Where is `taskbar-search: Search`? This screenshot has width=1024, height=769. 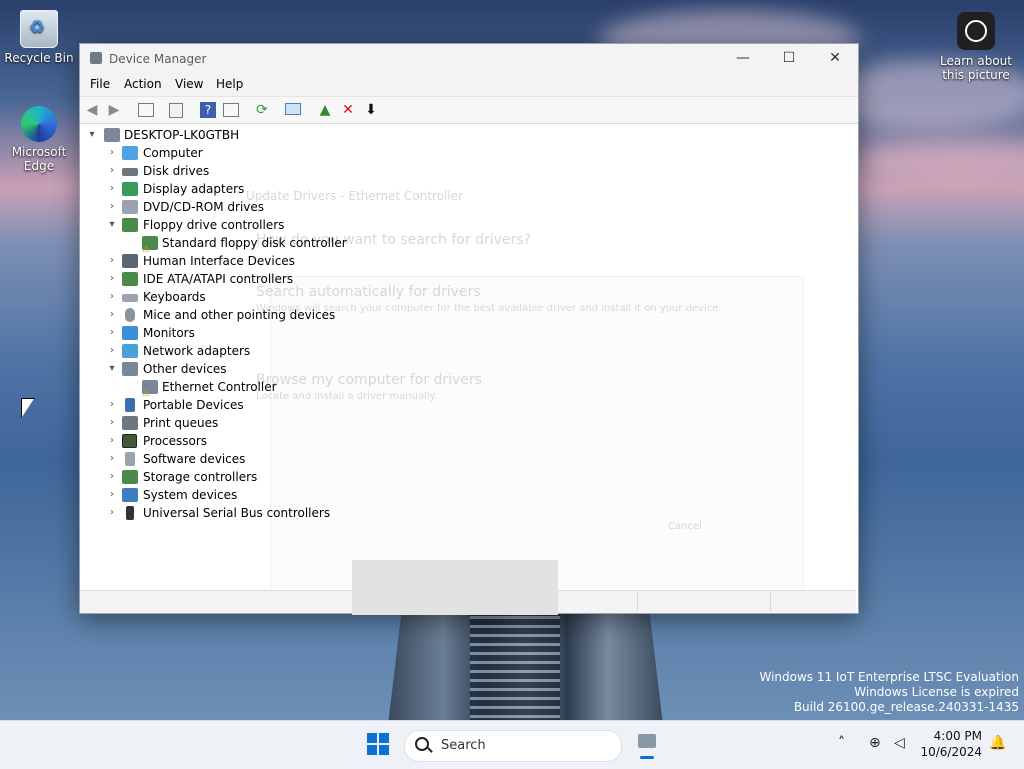 taskbar-search: Search is located at coordinates (513, 746).